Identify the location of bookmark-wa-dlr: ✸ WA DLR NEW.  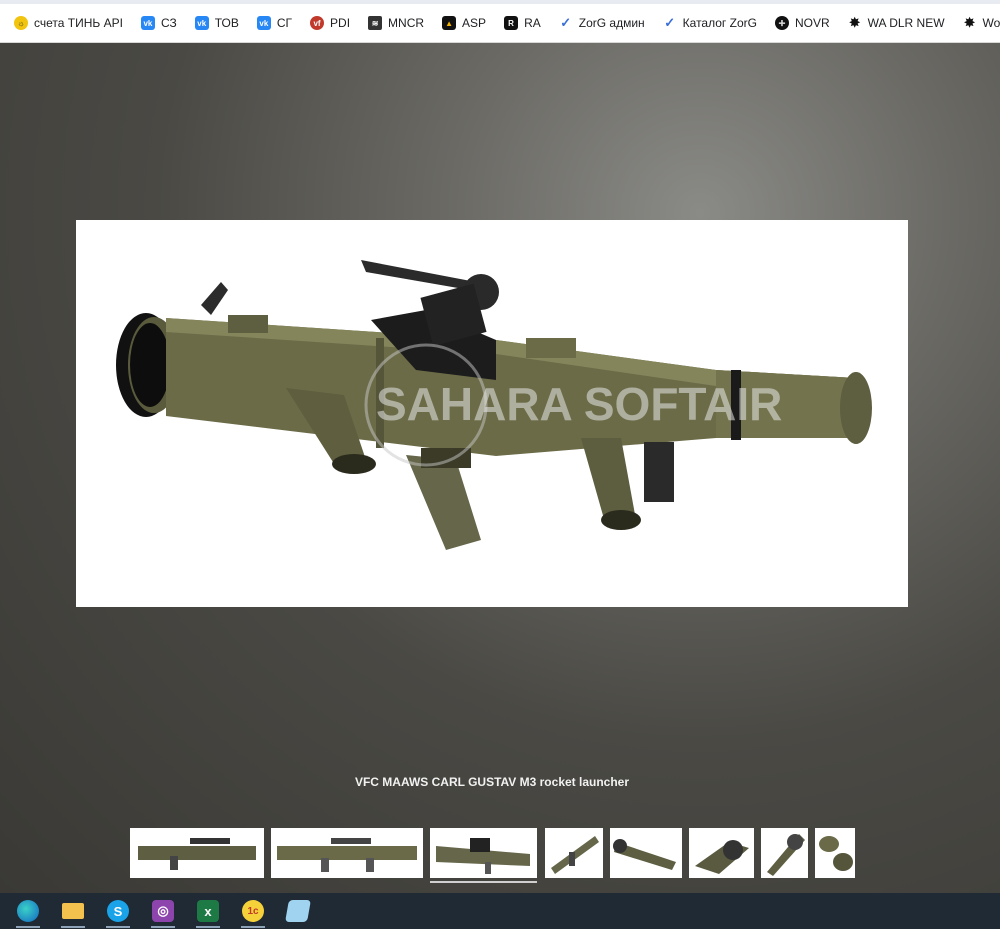
(896, 22).